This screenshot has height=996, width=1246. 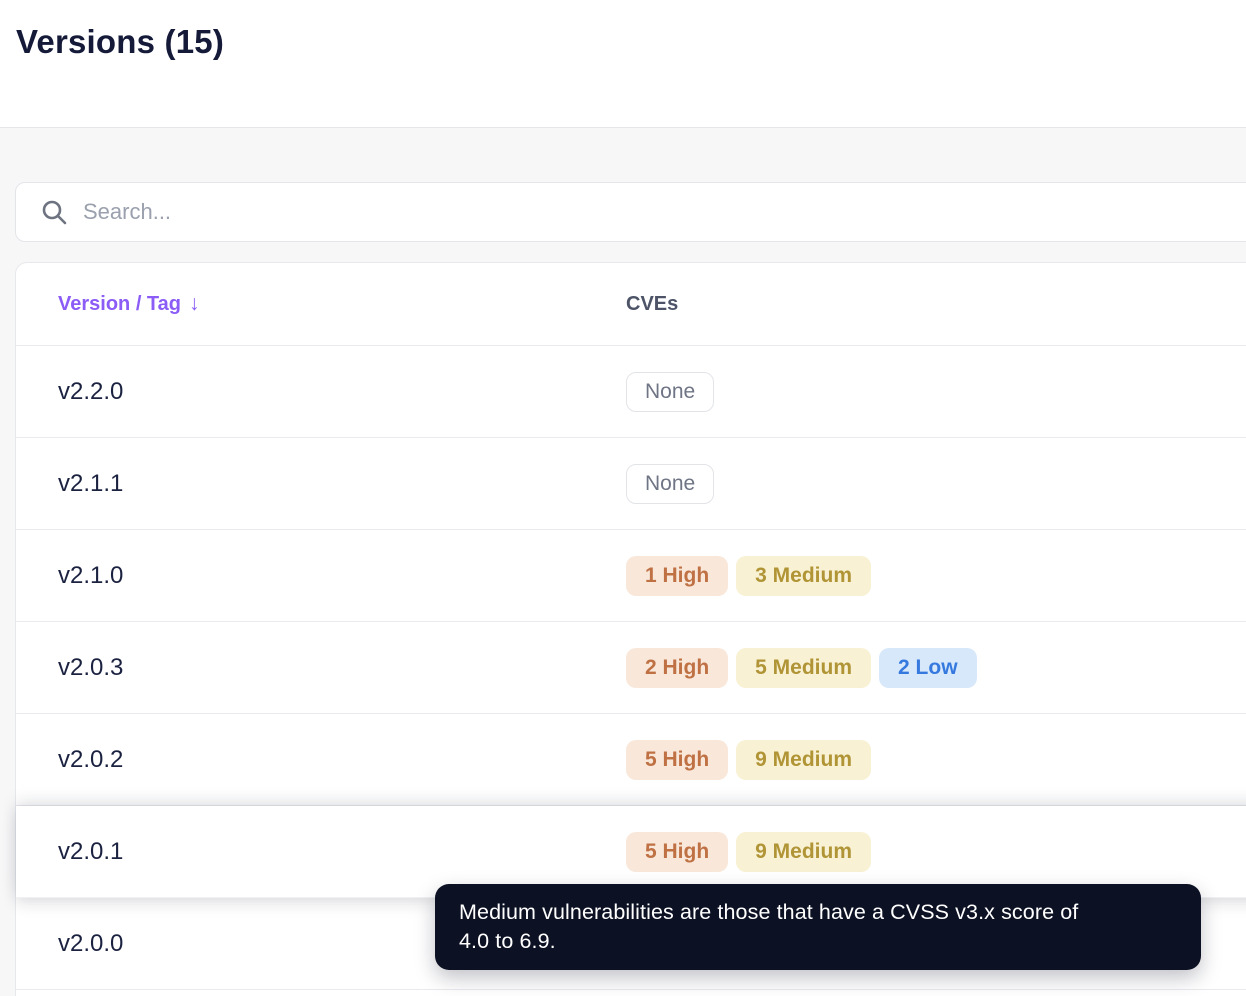 I want to click on column-header-version-tag-cell: Version / Tag ↓, so click(x=321, y=304).